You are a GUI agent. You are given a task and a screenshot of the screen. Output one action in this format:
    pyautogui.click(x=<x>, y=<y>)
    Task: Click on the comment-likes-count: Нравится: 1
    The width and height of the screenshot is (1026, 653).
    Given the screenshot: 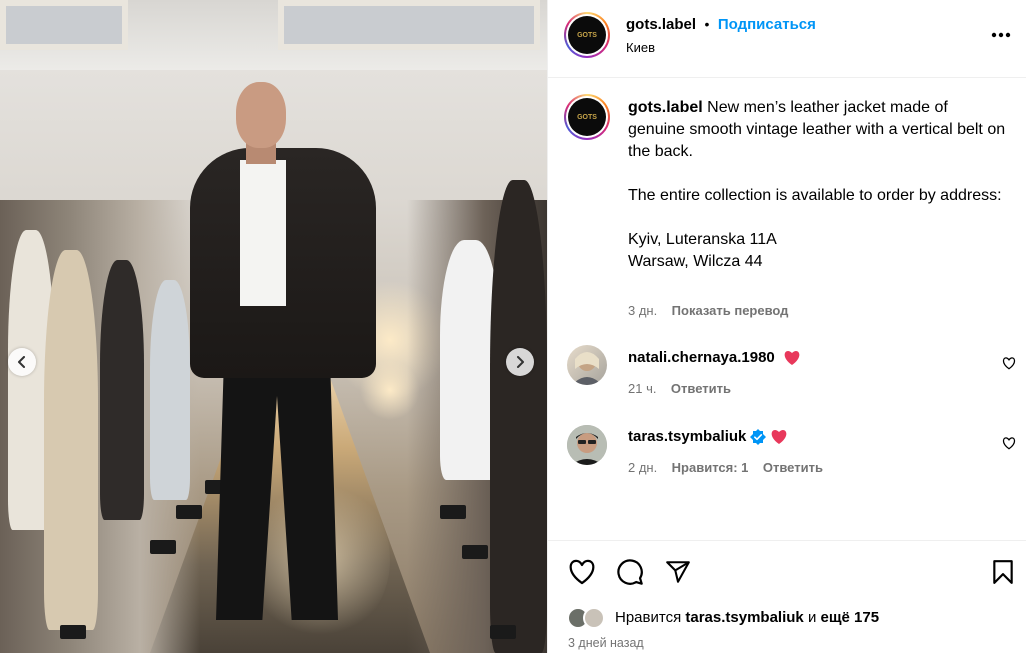 What is the action you would take?
    pyautogui.click(x=710, y=467)
    